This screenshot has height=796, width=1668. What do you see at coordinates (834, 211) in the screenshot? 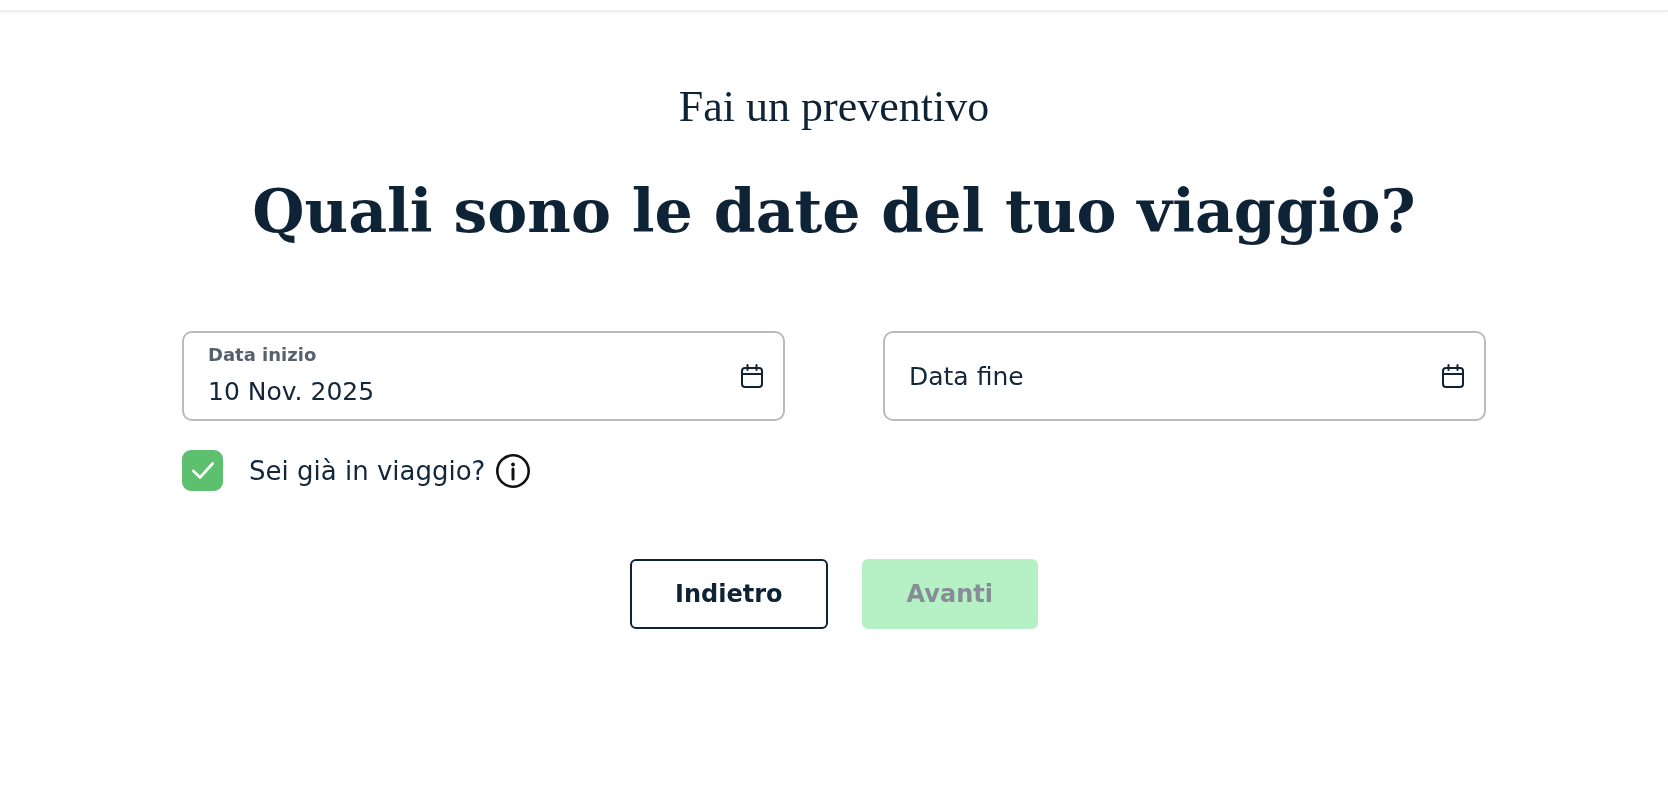
I see `page-heading: Quali sono le date del tuo viaggio?` at bounding box center [834, 211].